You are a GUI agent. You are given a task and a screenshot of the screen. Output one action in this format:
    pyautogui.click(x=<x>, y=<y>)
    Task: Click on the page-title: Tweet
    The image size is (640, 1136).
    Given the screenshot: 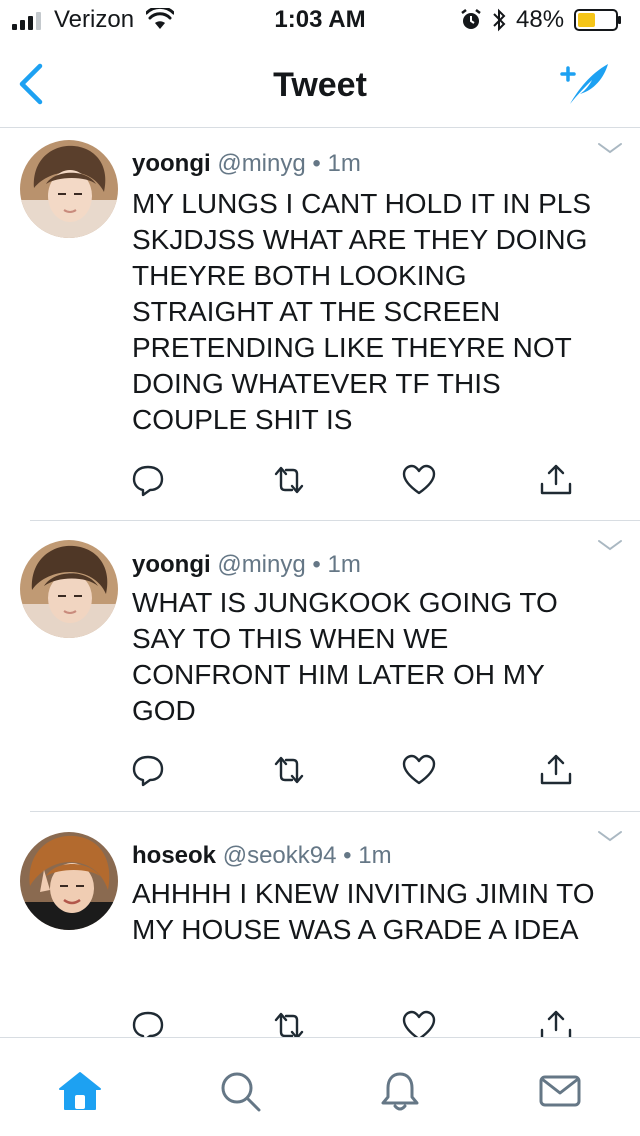 What is the action you would take?
    pyautogui.click(x=320, y=85)
    